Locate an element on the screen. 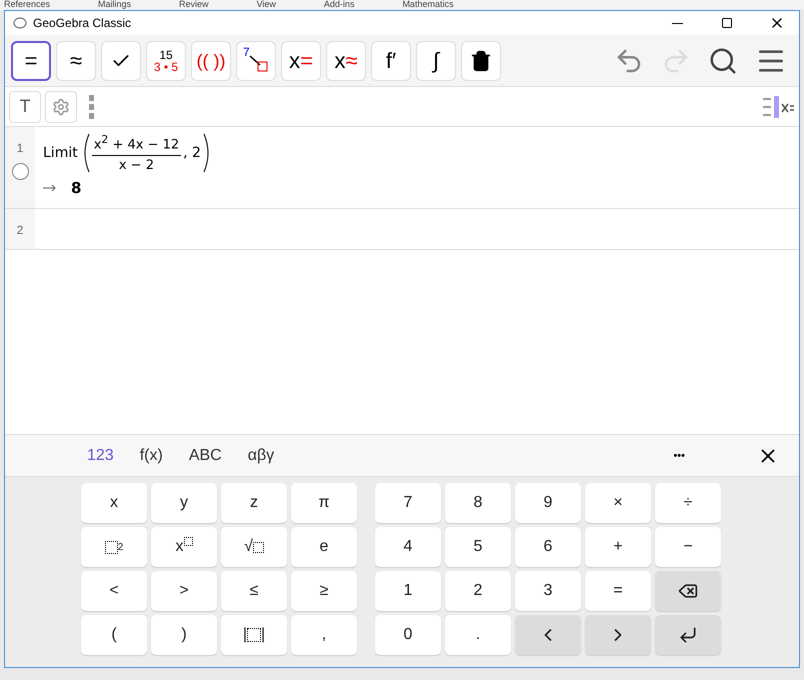 Image resolution: width=804 pixels, height=680 pixels. settings-icon is located at coordinates (61, 107).